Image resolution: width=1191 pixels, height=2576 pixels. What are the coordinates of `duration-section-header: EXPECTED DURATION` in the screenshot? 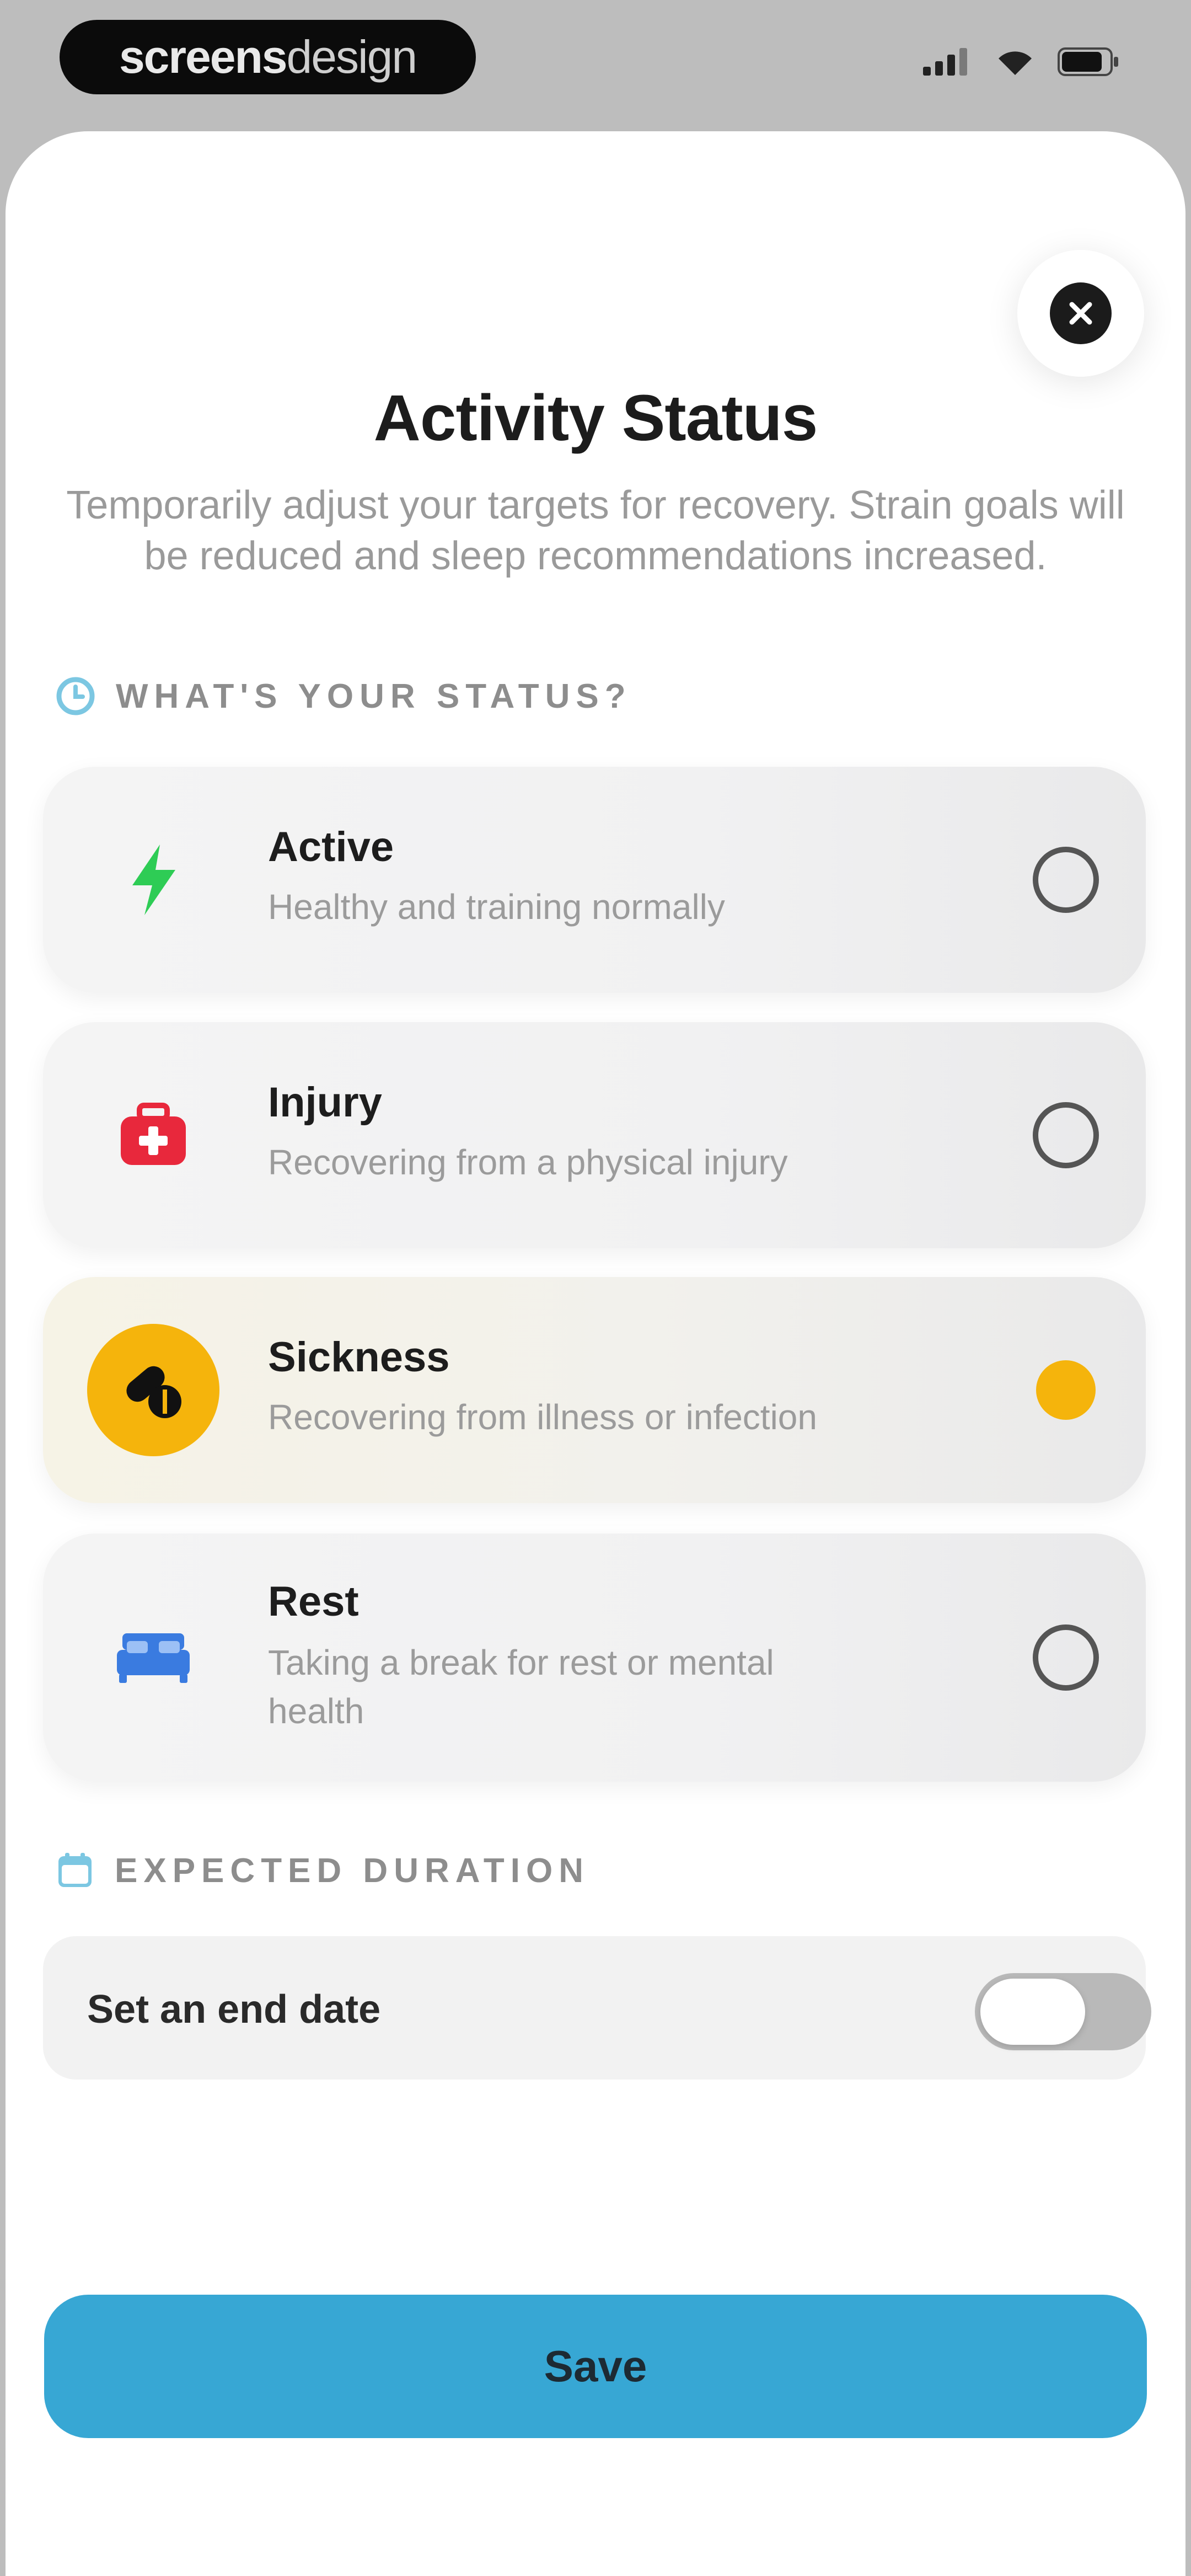 It's located at (322, 1870).